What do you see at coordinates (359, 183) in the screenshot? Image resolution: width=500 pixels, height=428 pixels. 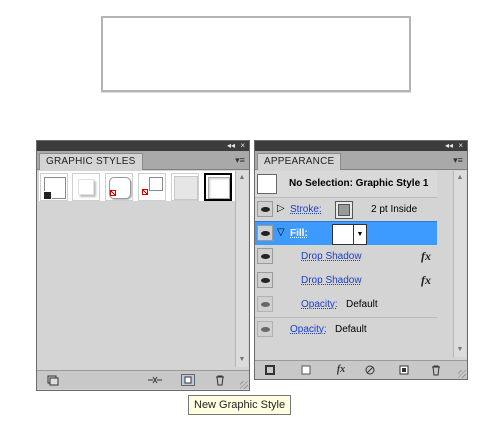 I see `appearance-header-title: No Selection: Graphic Style 1` at bounding box center [359, 183].